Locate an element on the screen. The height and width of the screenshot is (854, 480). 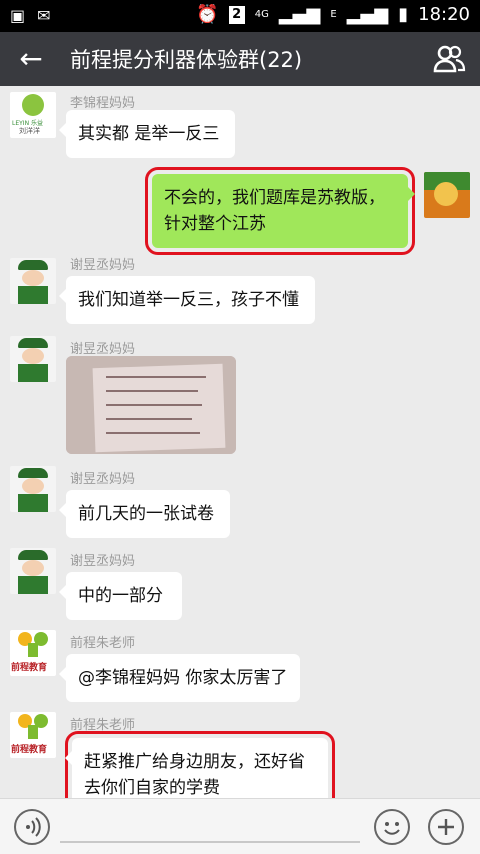
message-bubble: @李锦程妈妈 你家太厉害了 is located at coordinates (179, 678).